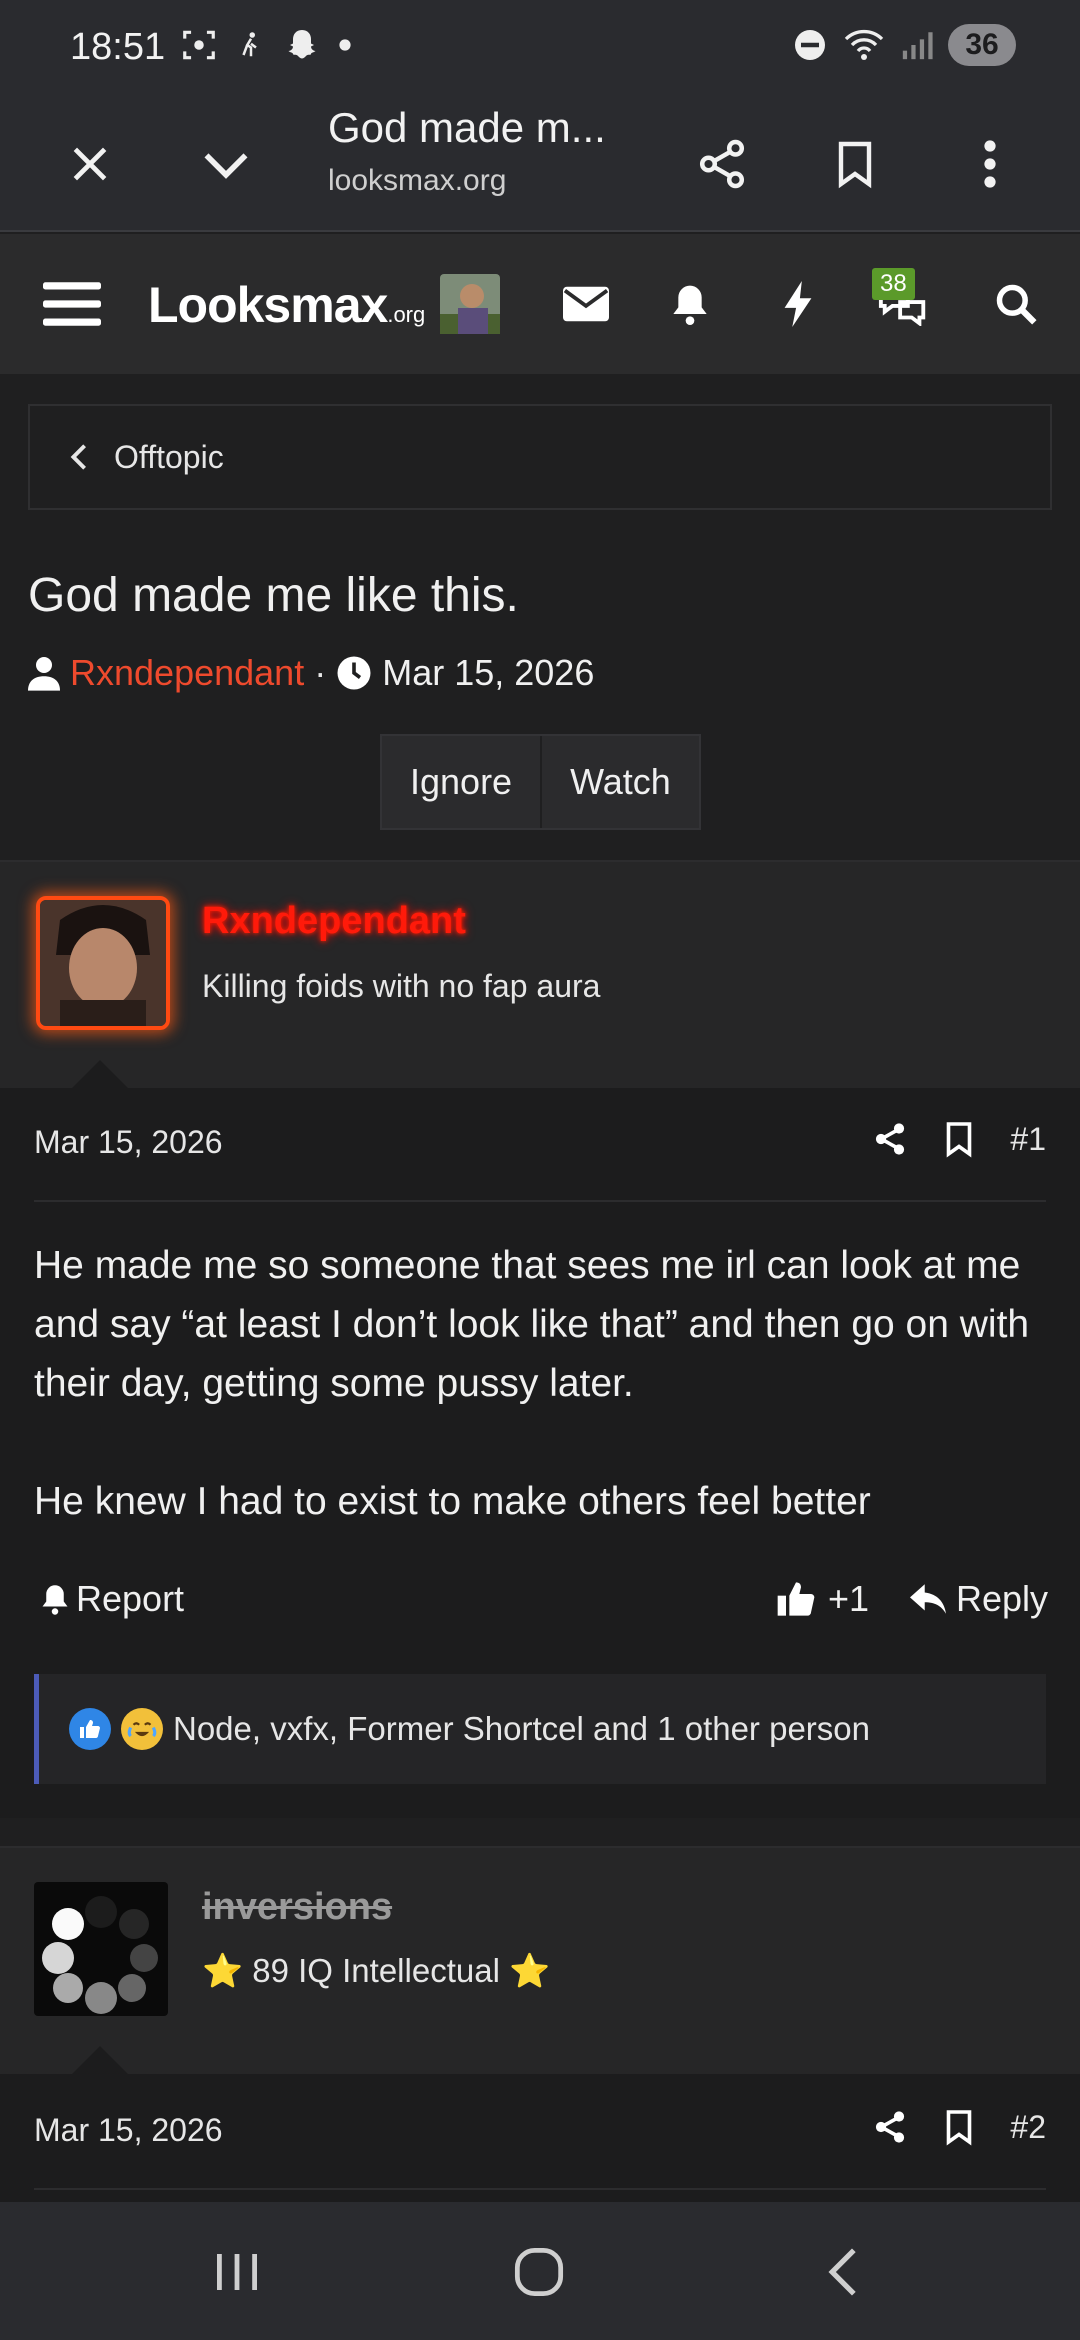  What do you see at coordinates (311, 673) in the screenshot?
I see `thread-meta: Rxndependant · Mar 15, 2026` at bounding box center [311, 673].